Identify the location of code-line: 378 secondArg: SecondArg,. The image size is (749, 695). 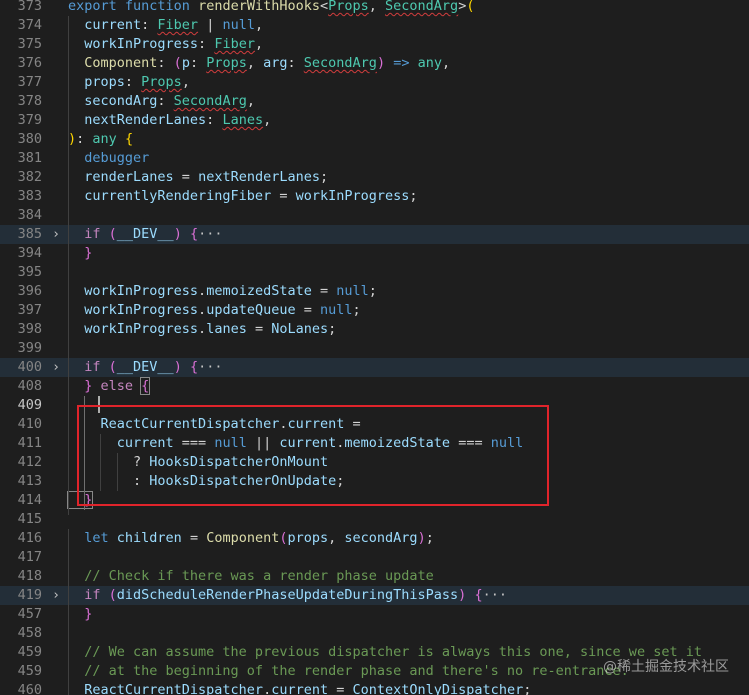
(374, 101).